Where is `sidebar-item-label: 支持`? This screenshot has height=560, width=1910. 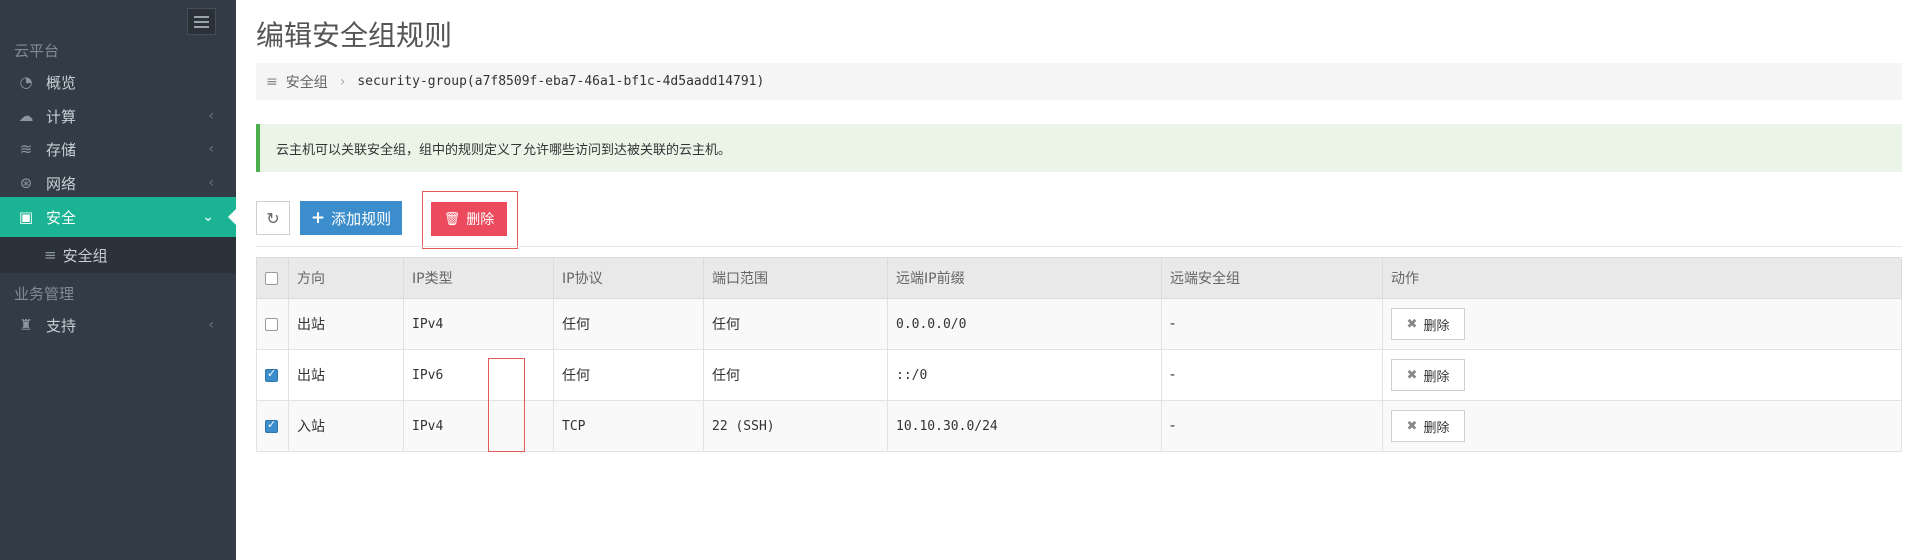
sidebar-item-label: 支持 is located at coordinates (61, 325).